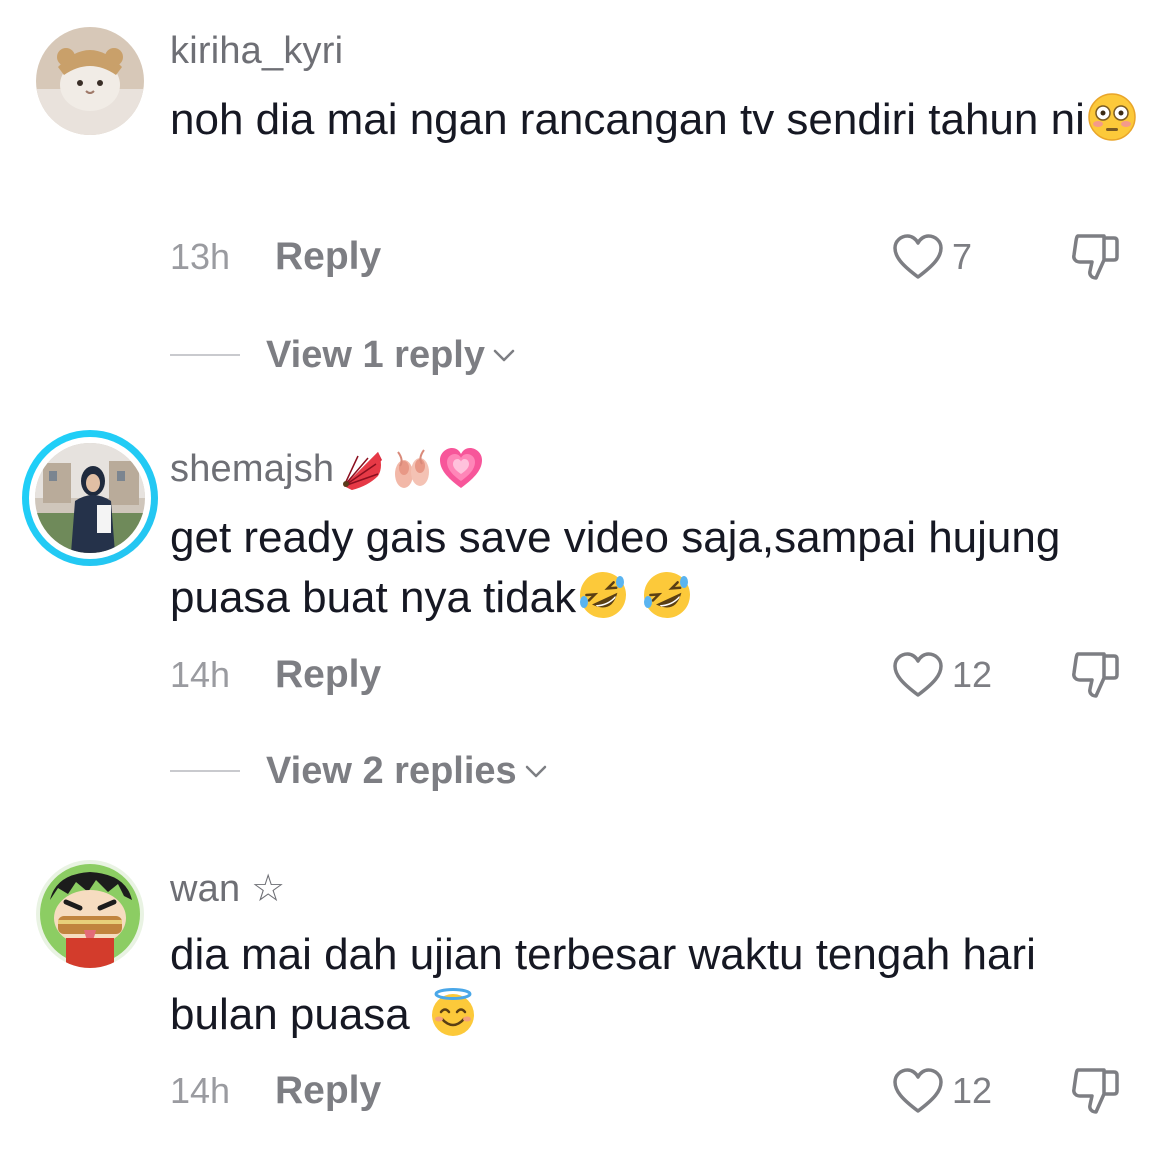  Describe the element at coordinates (412, 468) in the screenshot. I see `ballet-shoes-emoji` at that location.